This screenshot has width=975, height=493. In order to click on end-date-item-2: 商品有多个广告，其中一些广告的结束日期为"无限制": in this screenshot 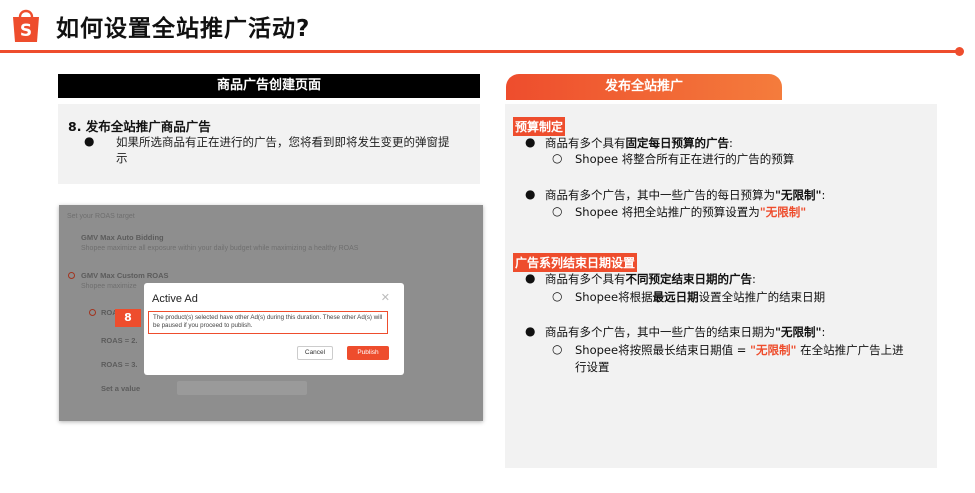, I will do `click(685, 332)`.